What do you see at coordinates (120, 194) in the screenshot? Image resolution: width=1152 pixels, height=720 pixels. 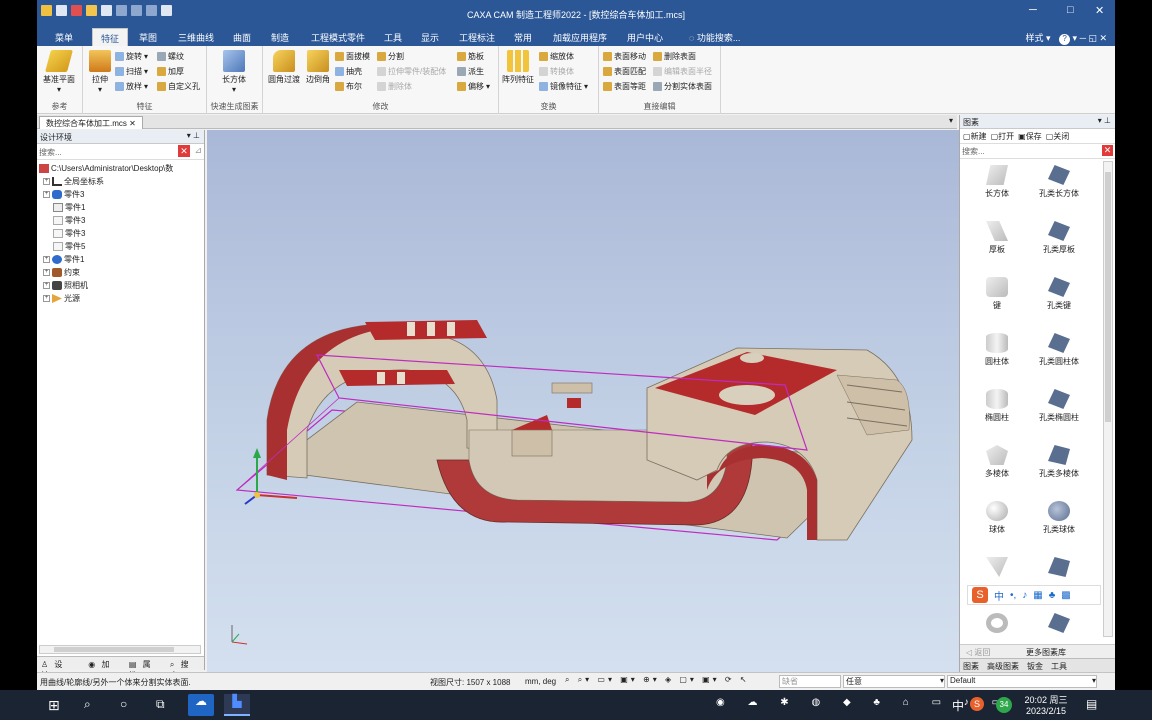 I see `tree-item-part3: + 零件3` at bounding box center [120, 194].